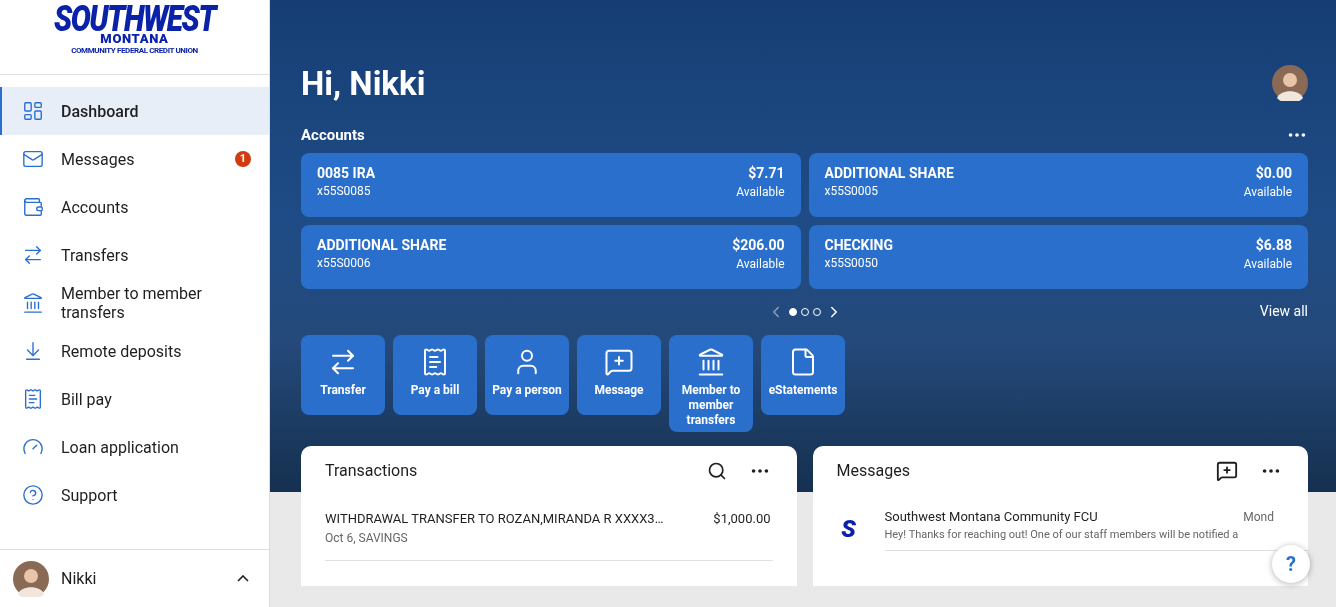 The image size is (1336, 607). What do you see at coordinates (1058, 184) in the screenshot?
I see `account-card: ADDITIONAL SHARE x55S0005 $0.00 Available` at bounding box center [1058, 184].